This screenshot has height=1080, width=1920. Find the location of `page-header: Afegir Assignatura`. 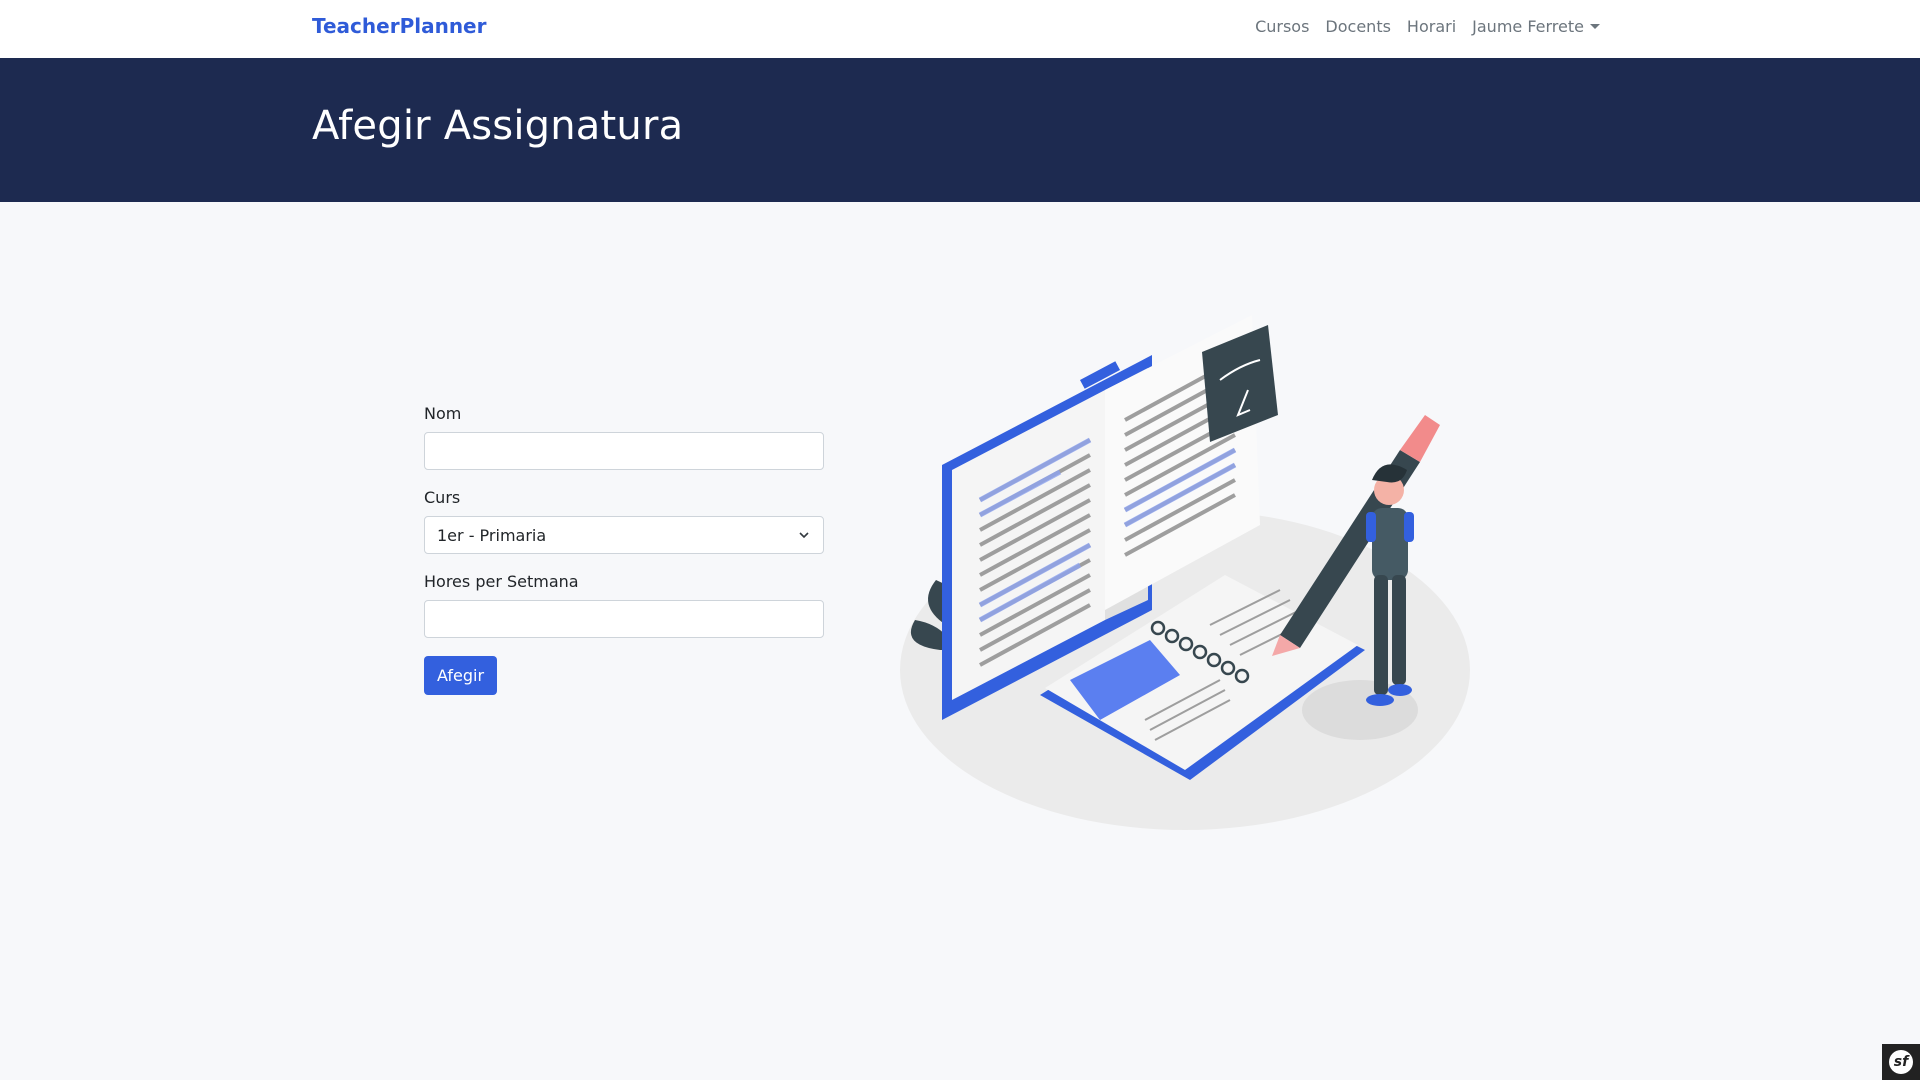

page-header: Afegir Assignatura is located at coordinates (960, 130).